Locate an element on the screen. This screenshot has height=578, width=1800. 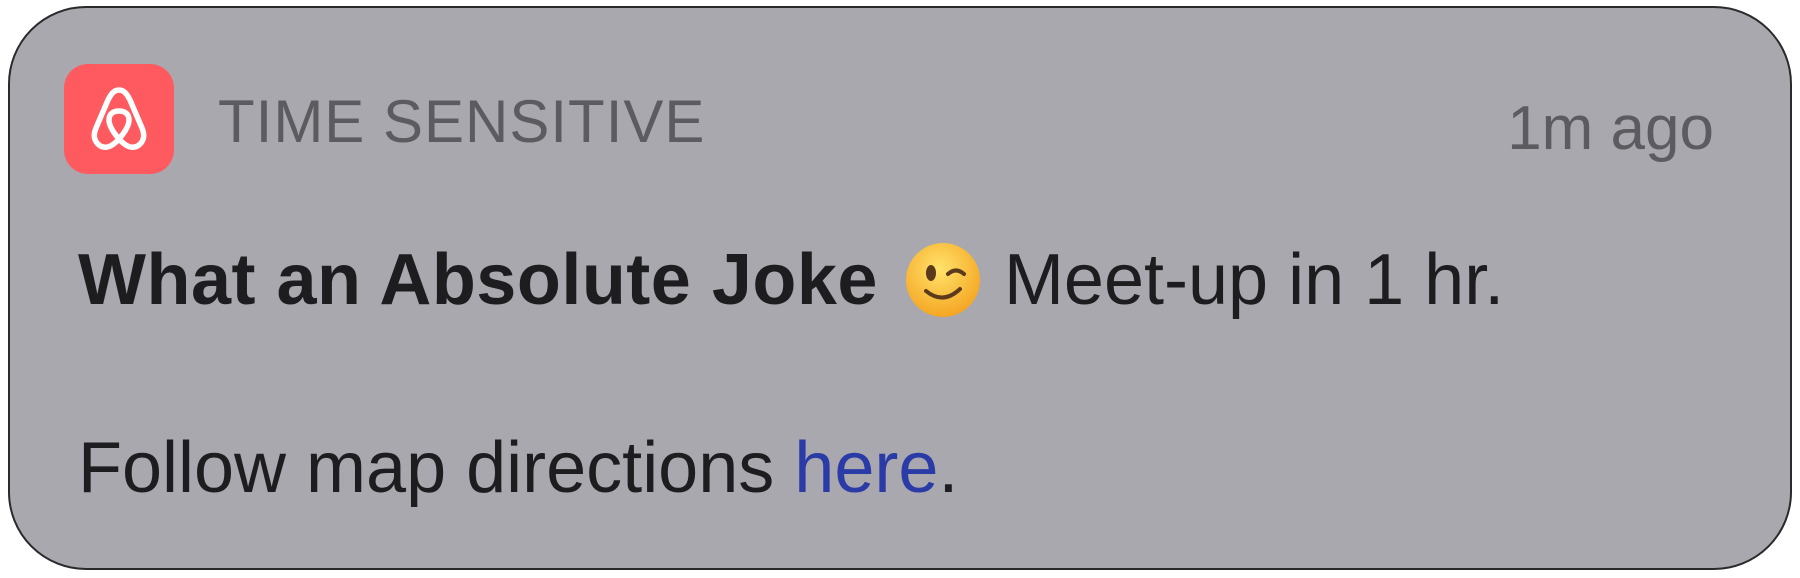
airbnb-logo-icon is located at coordinates (119, 118).